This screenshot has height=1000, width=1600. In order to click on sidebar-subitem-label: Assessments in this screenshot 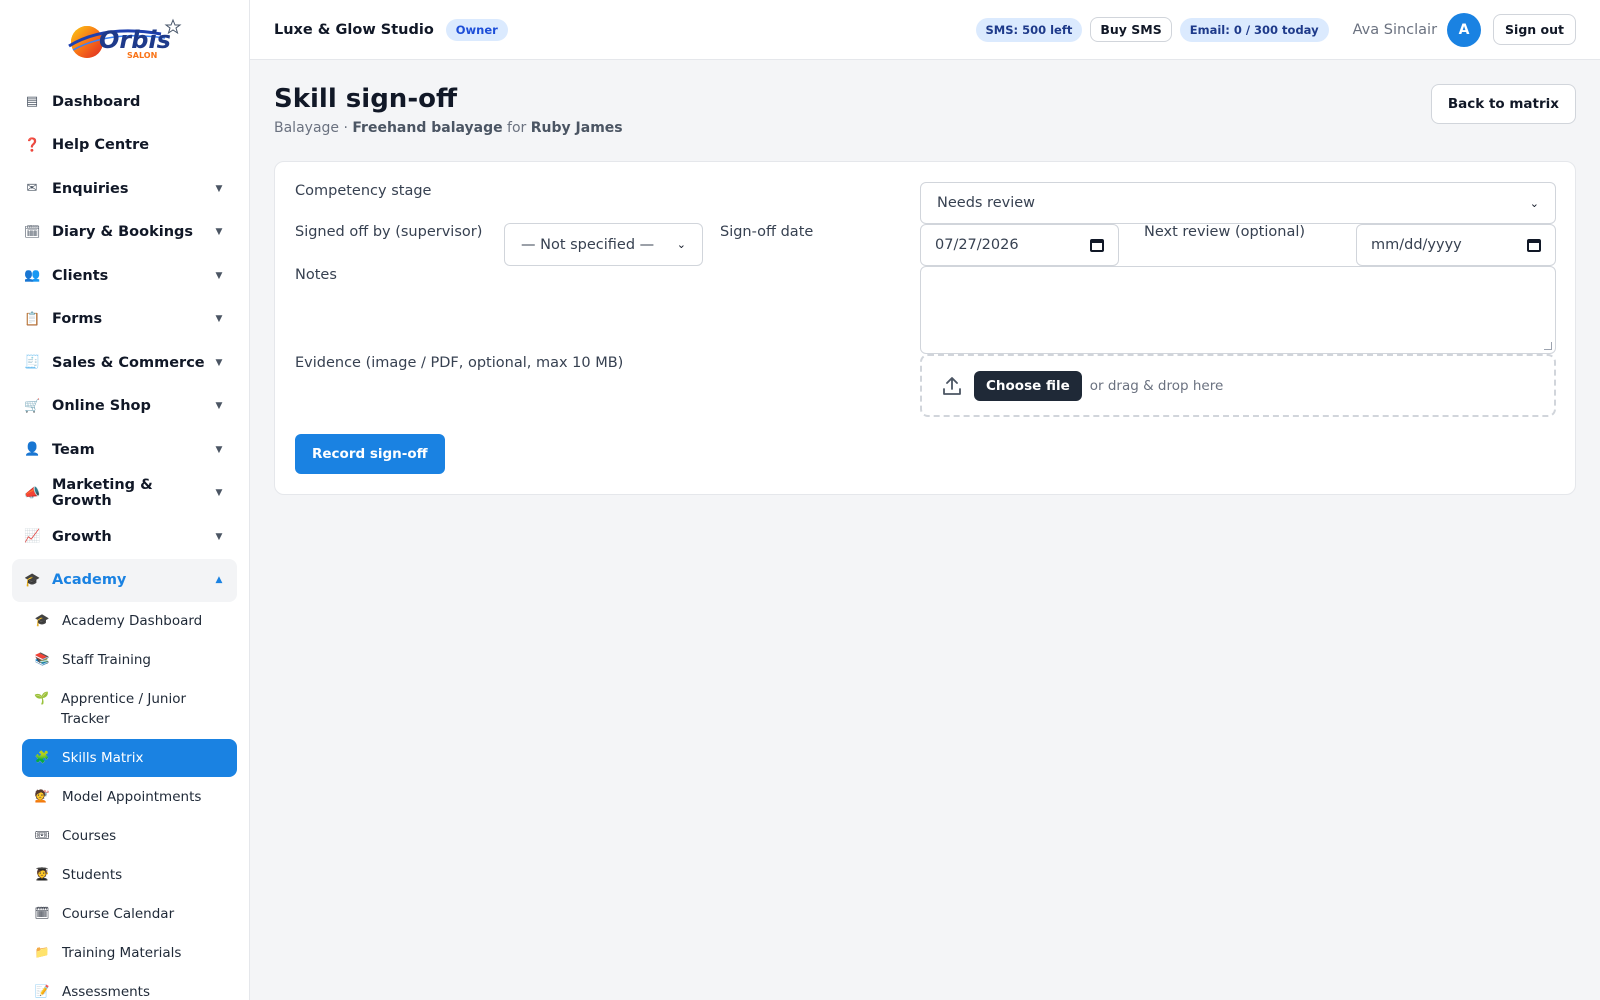, I will do `click(106, 992)`.